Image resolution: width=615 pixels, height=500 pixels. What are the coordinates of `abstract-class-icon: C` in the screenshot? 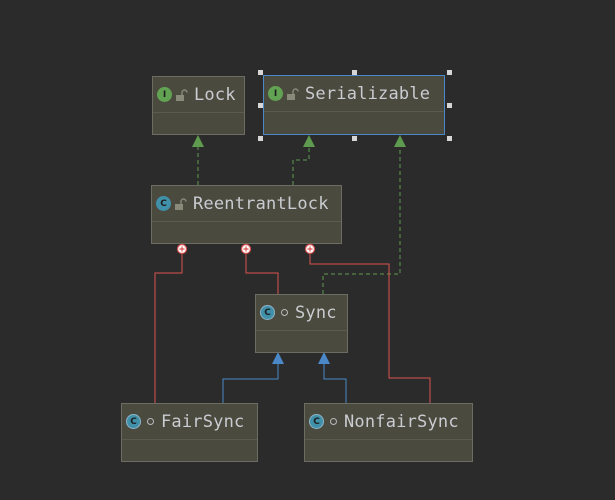 It's located at (267, 312).